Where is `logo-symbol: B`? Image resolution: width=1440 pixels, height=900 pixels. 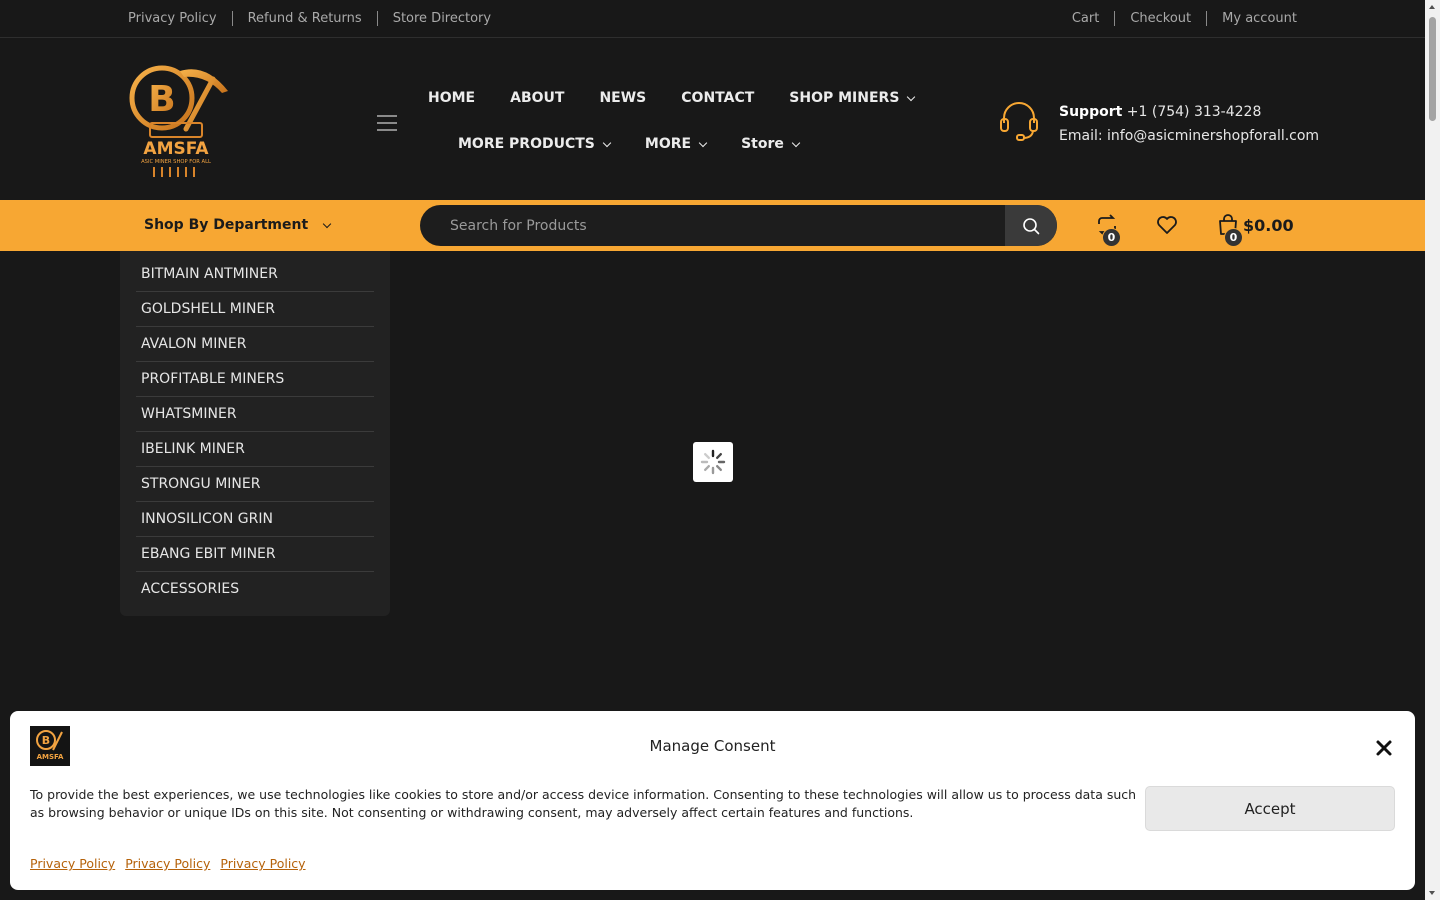 logo-symbol: B is located at coordinates (161, 99).